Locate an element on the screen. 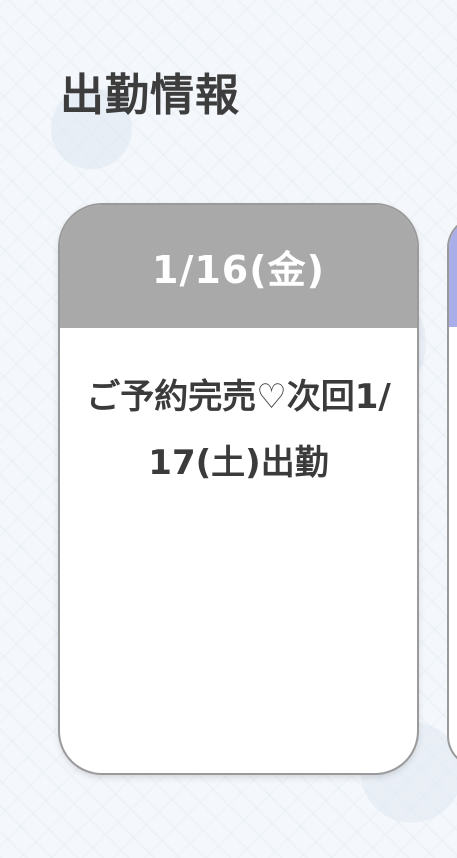  next-schedule-card-header is located at coordinates (453, 272).